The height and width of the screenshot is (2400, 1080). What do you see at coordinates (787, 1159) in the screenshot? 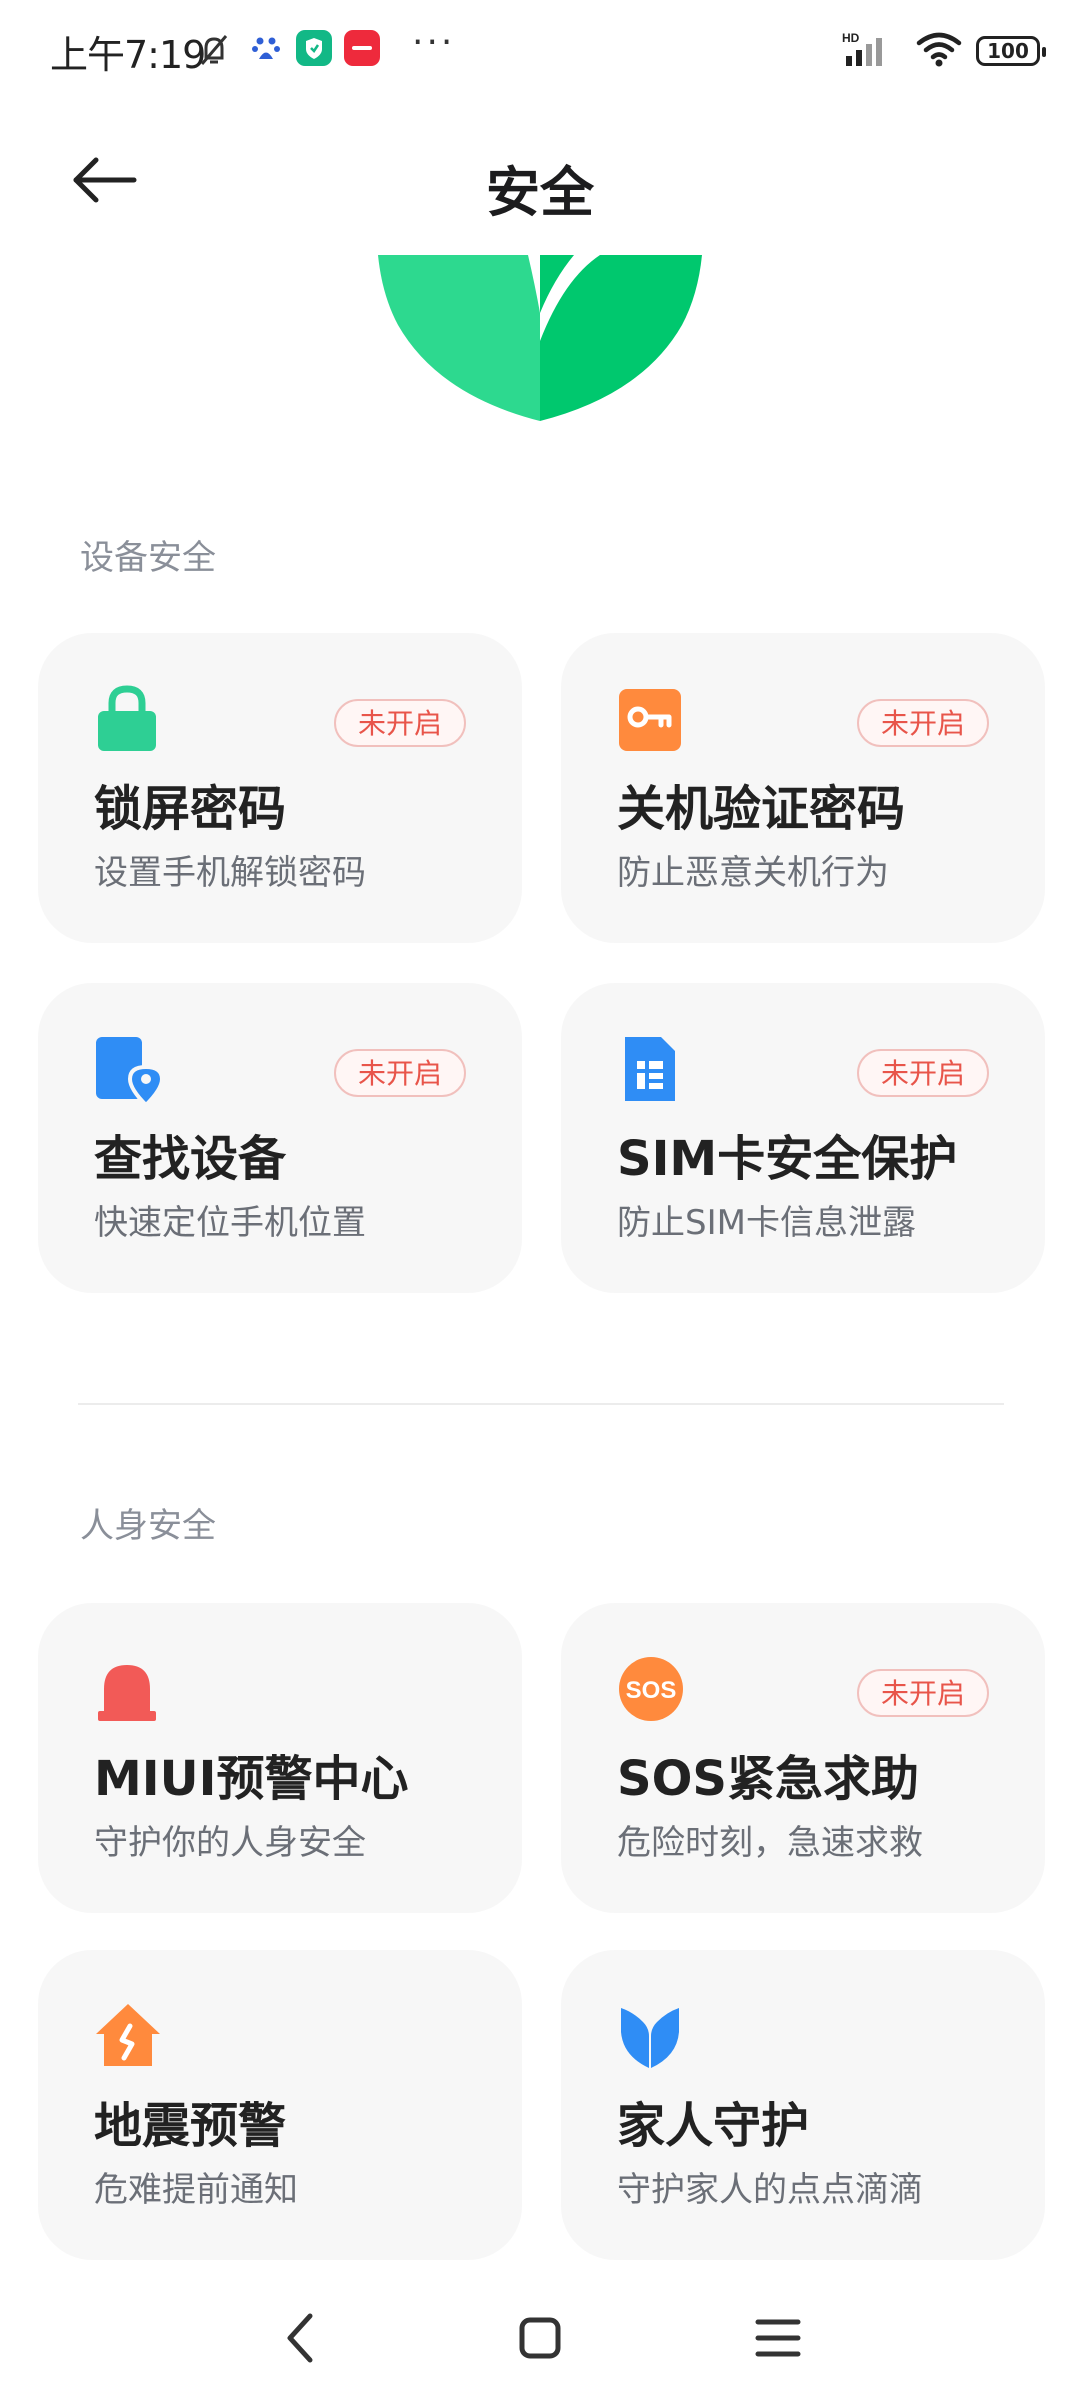
I see `card-title: SIM卡安全保护` at bounding box center [787, 1159].